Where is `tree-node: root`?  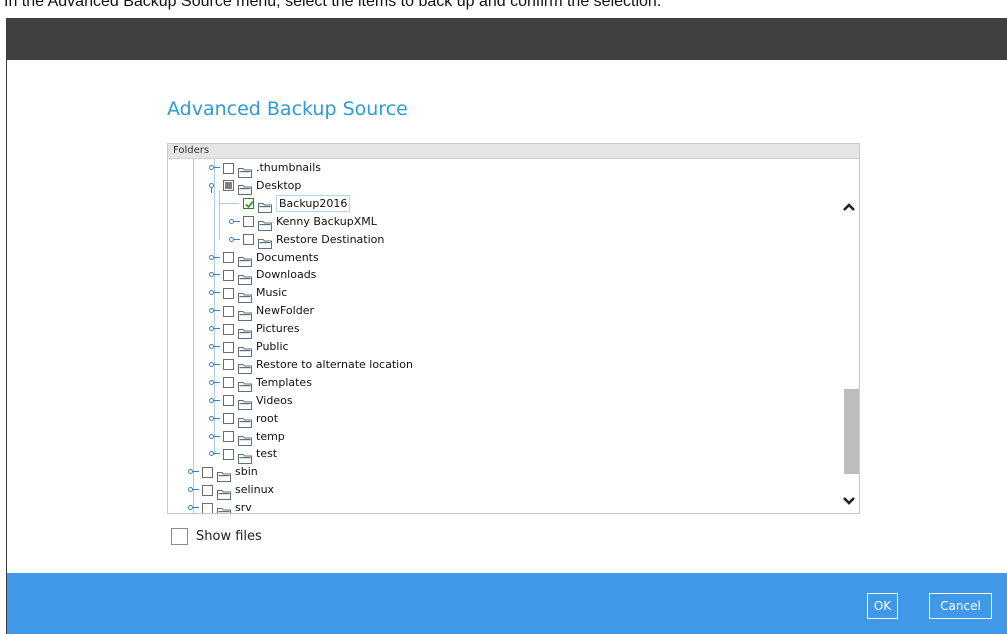
tree-node: root is located at coordinates (243, 419).